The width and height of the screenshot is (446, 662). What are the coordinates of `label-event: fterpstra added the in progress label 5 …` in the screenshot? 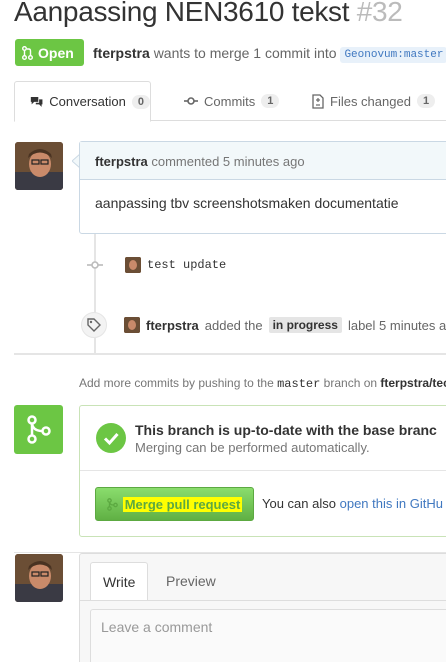 It's located at (263, 325).